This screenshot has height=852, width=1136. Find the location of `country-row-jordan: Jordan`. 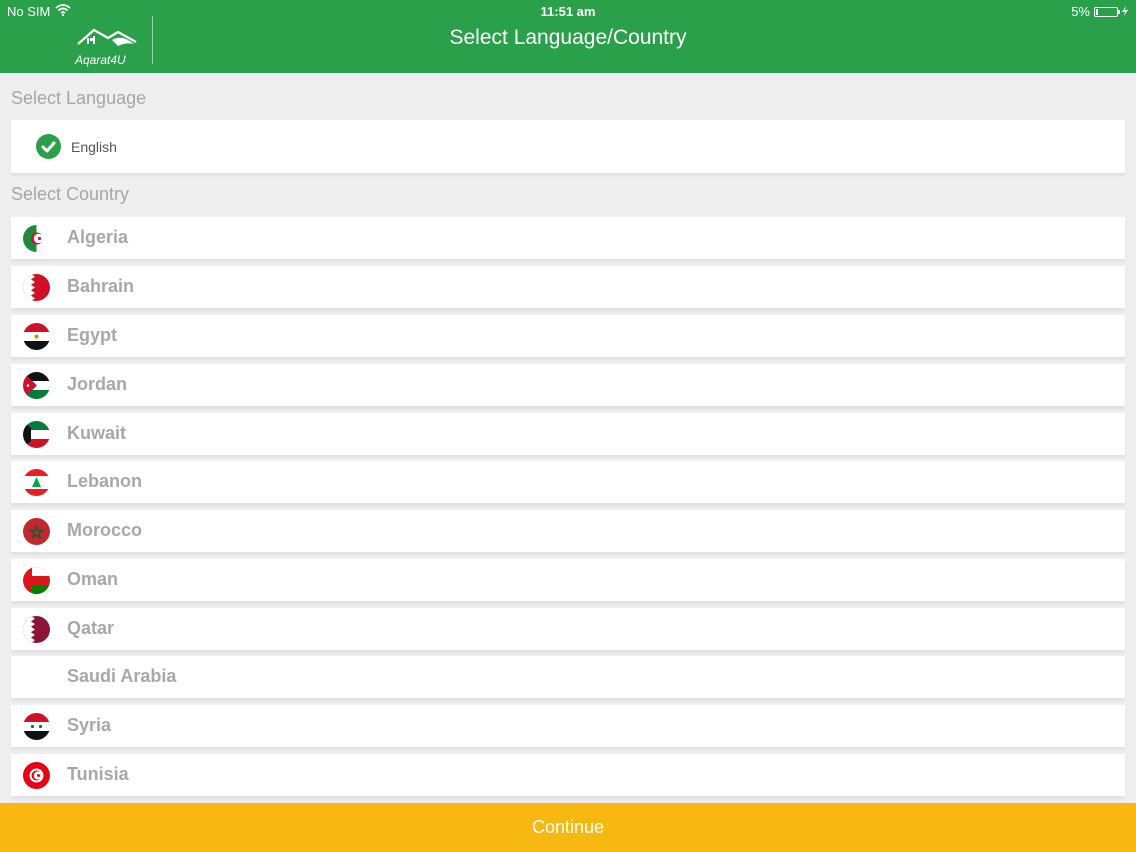

country-row-jordan: Jordan is located at coordinates (568, 385).